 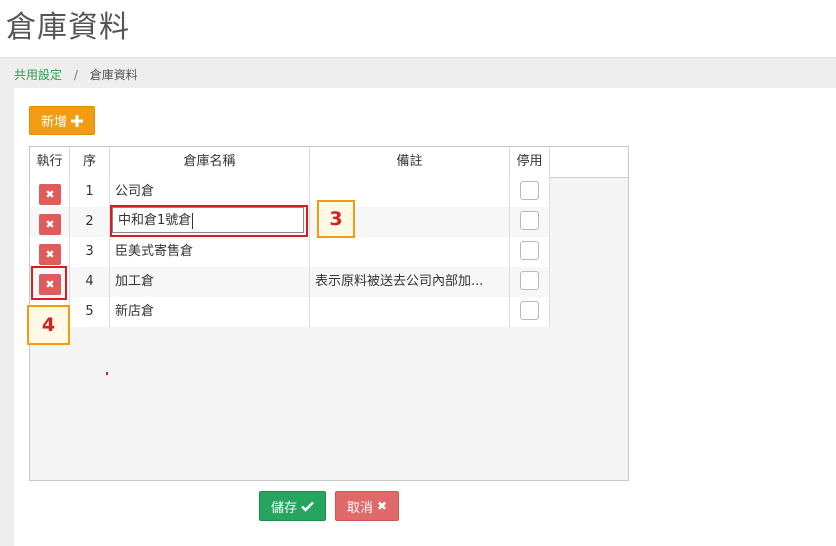 What do you see at coordinates (410, 162) in the screenshot?
I see `header-note: 備註` at bounding box center [410, 162].